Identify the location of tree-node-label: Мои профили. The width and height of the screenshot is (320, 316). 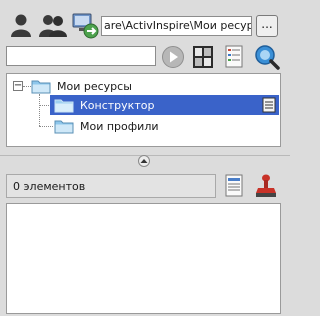
(119, 126).